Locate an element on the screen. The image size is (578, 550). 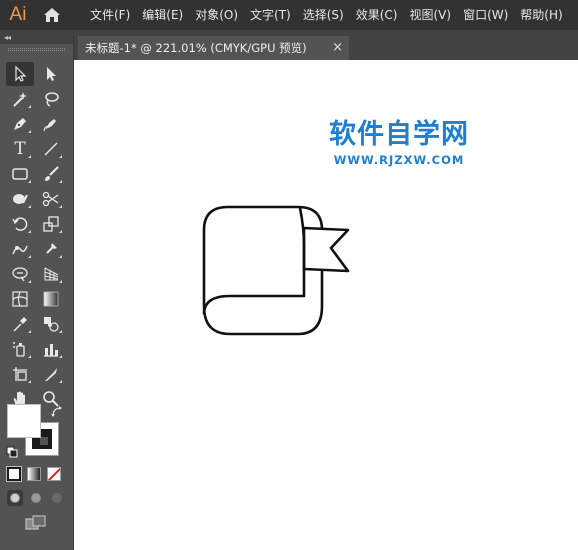
line-segment-tool-icon is located at coordinates (51, 149).